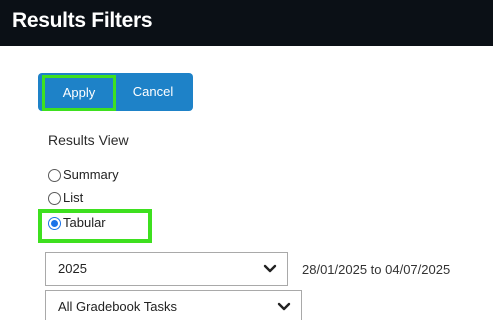 This screenshot has height=320, width=493. I want to click on date-range-text: 28/01/2025 to 04/07/2025, so click(376, 269).